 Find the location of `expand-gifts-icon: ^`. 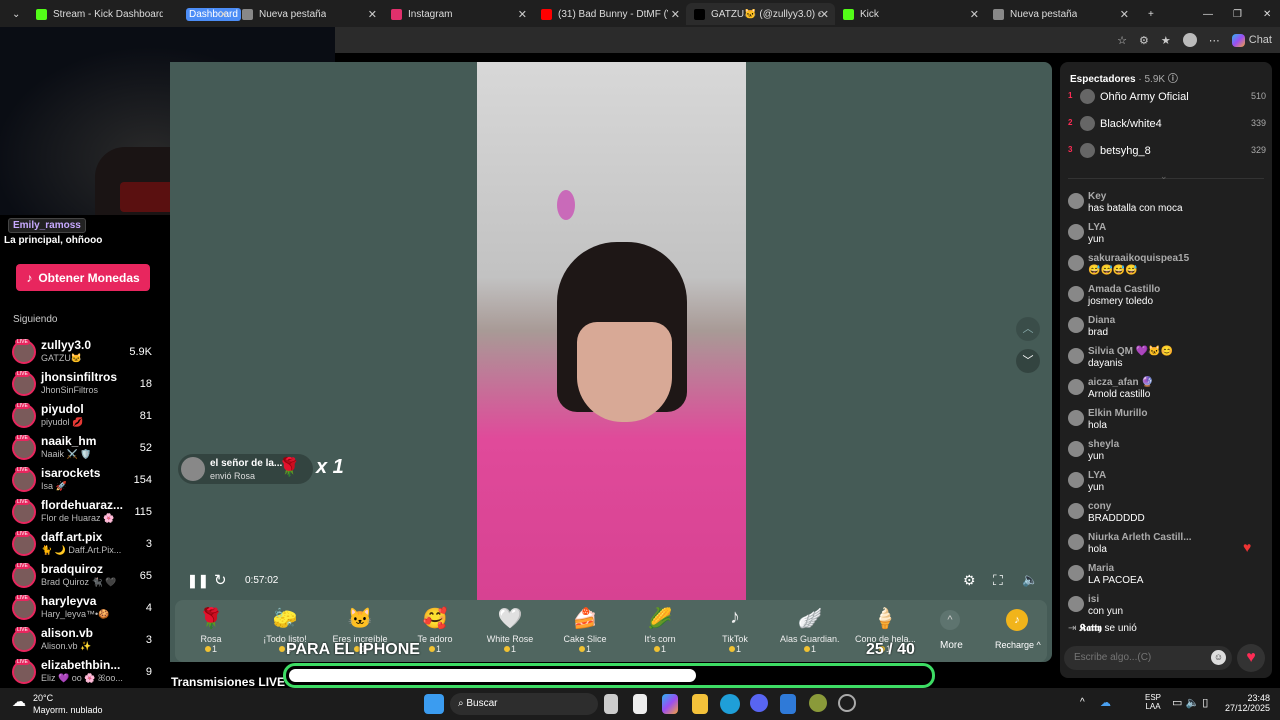

expand-gifts-icon: ^ is located at coordinates (950, 620).